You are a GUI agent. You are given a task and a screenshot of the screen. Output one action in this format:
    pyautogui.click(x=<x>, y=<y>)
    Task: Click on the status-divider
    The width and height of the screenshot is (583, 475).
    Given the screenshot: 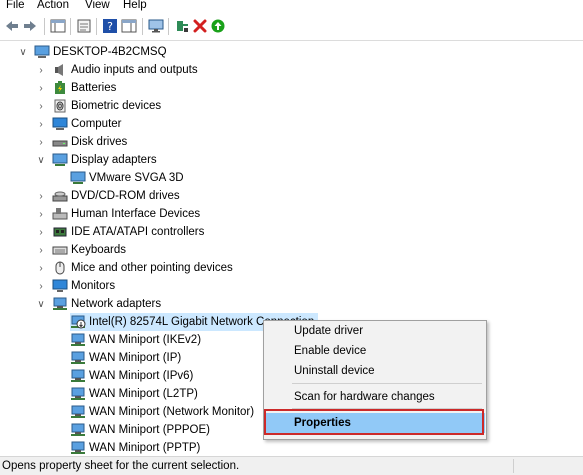 What is the action you would take?
    pyautogui.click(x=513, y=466)
    